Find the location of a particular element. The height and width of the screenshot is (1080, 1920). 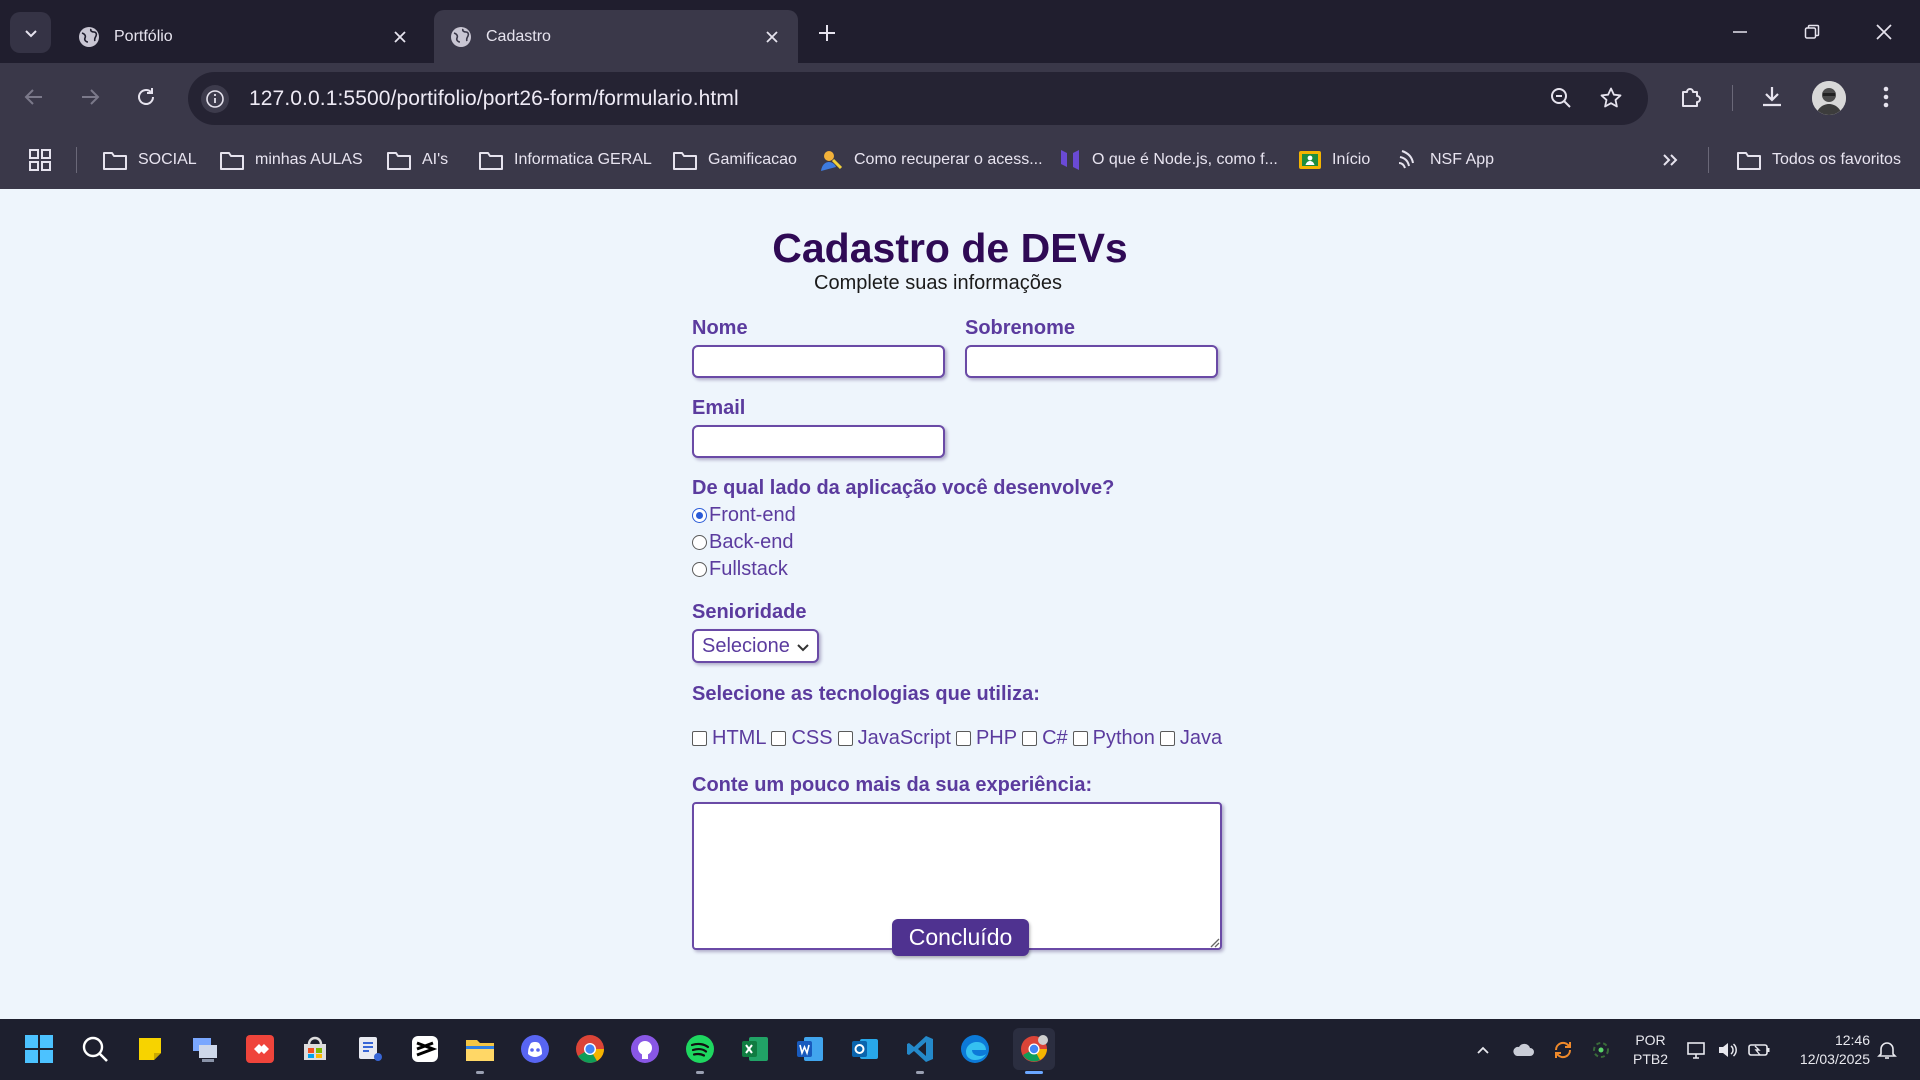

tab-search-button is located at coordinates (30, 32).